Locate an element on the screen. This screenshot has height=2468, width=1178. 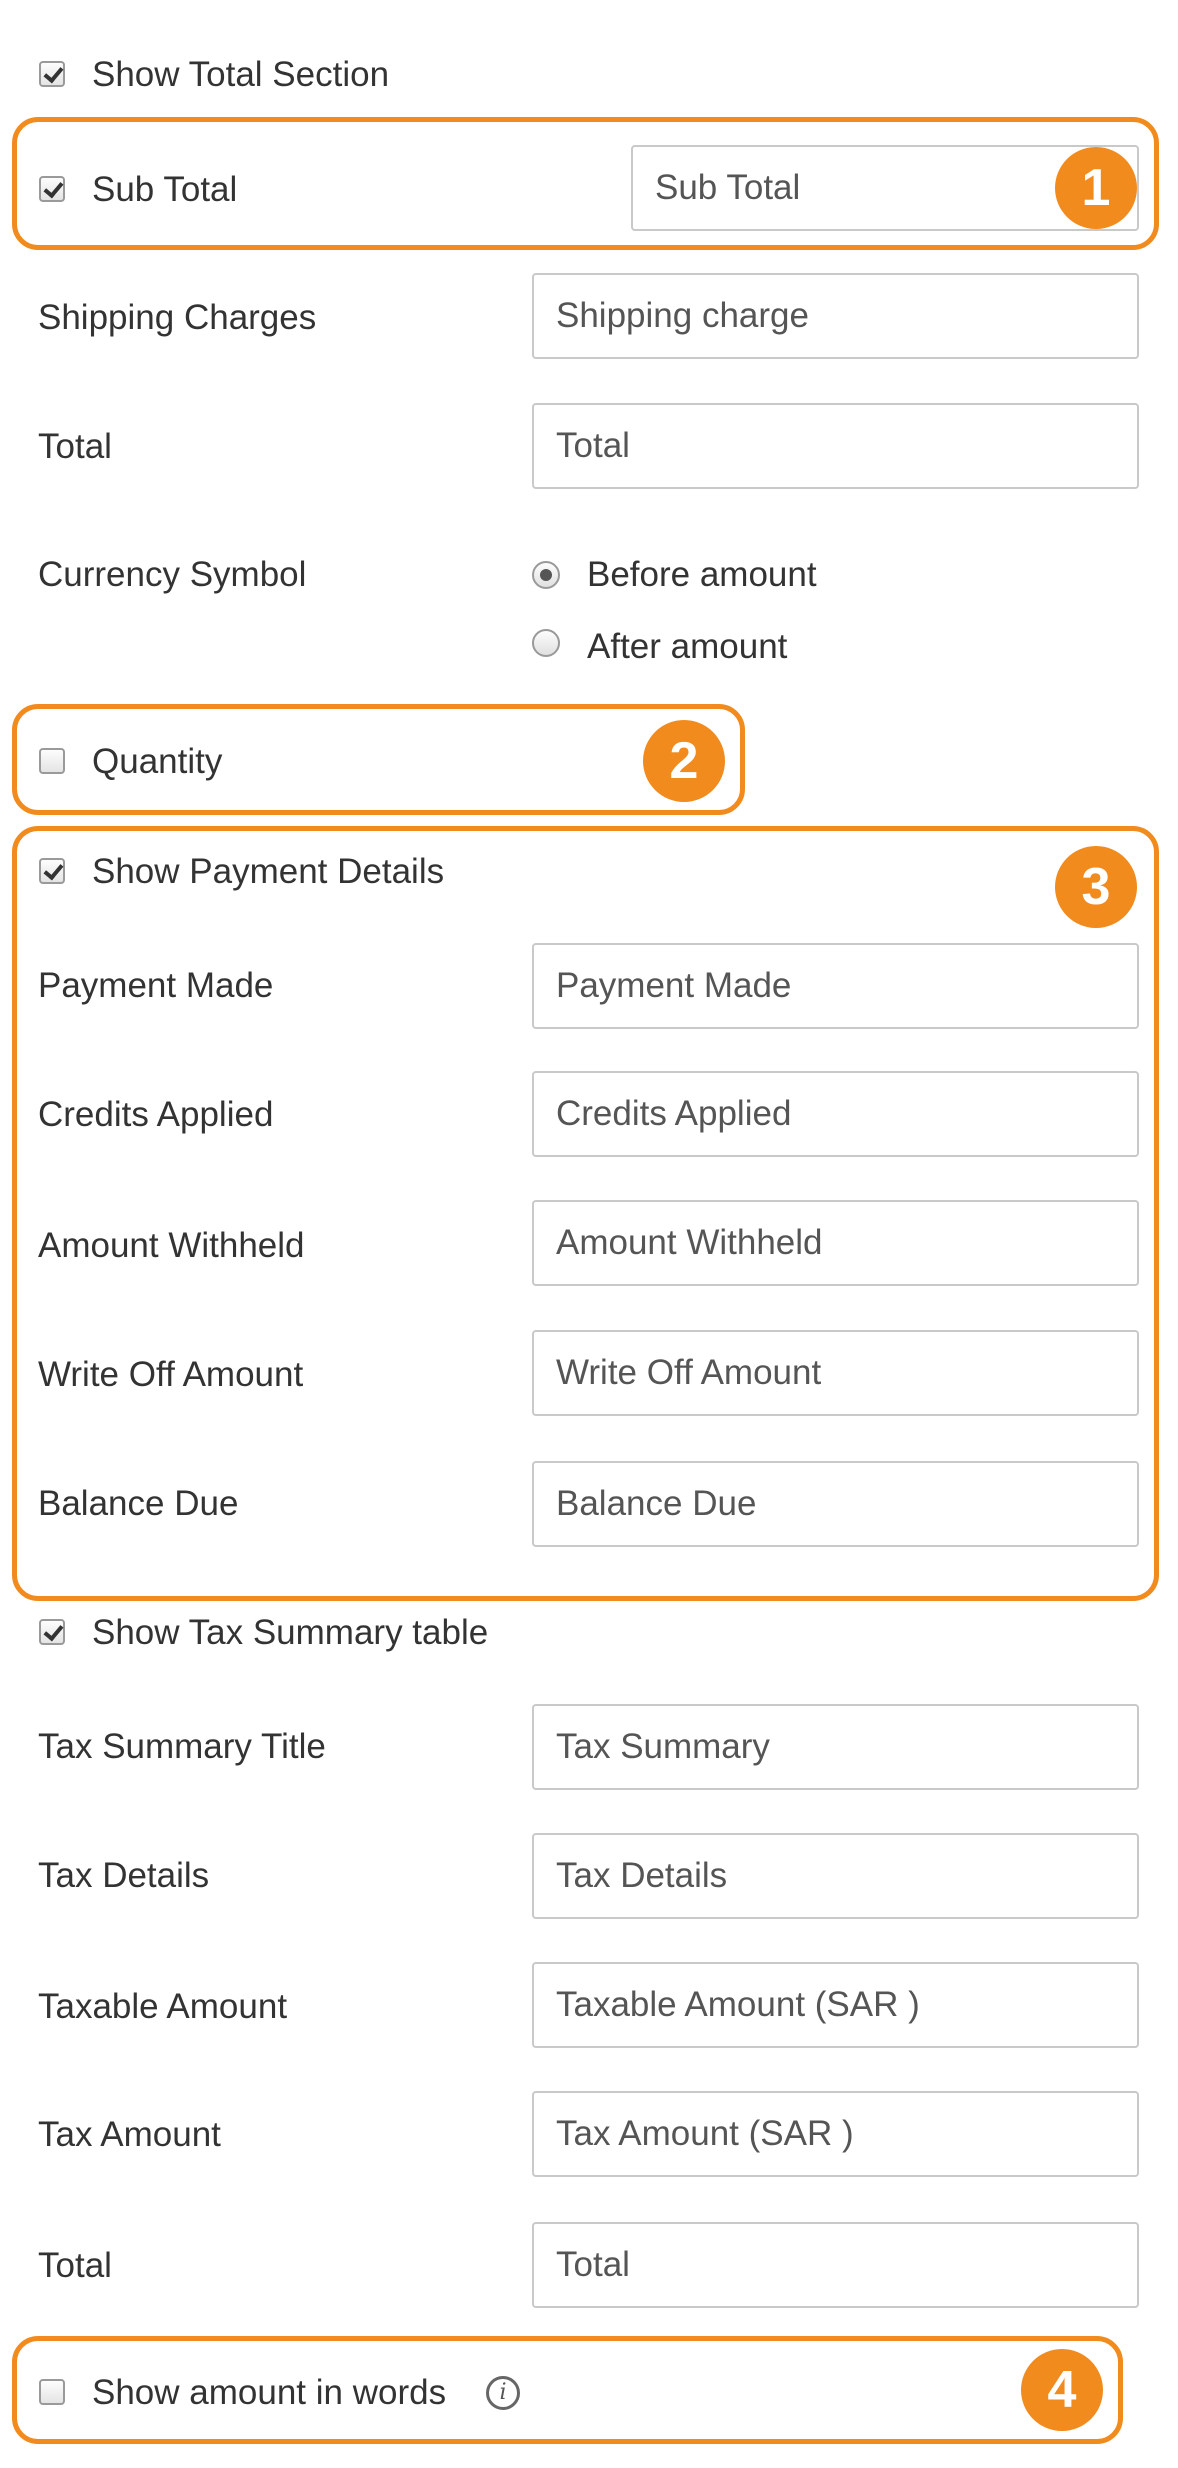
payment-made-label: Payment Made is located at coordinates (156, 985).